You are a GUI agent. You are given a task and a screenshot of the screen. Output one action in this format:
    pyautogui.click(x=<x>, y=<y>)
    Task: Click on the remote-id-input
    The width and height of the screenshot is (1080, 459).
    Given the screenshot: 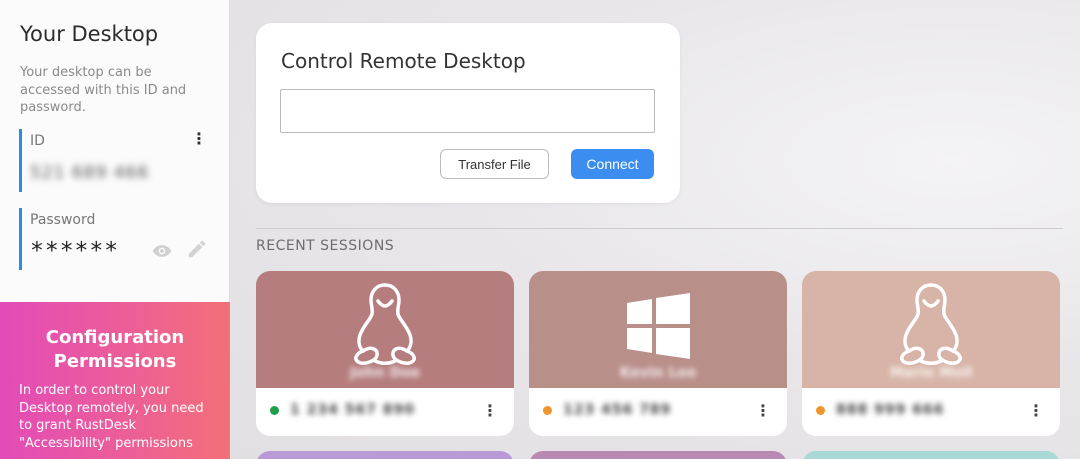 What is the action you would take?
    pyautogui.click(x=467, y=111)
    